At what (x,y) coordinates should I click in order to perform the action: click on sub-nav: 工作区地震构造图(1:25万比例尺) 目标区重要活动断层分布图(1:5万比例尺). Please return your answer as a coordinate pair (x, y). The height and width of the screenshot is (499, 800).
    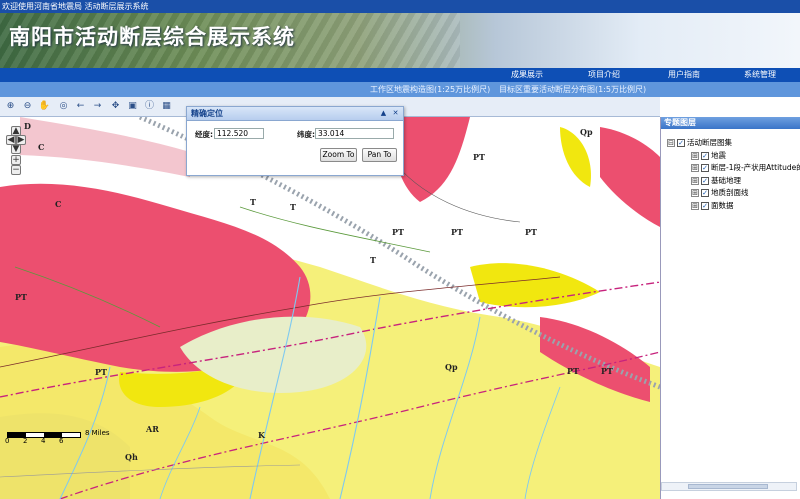
    Looking at the image, I should click on (400, 89).